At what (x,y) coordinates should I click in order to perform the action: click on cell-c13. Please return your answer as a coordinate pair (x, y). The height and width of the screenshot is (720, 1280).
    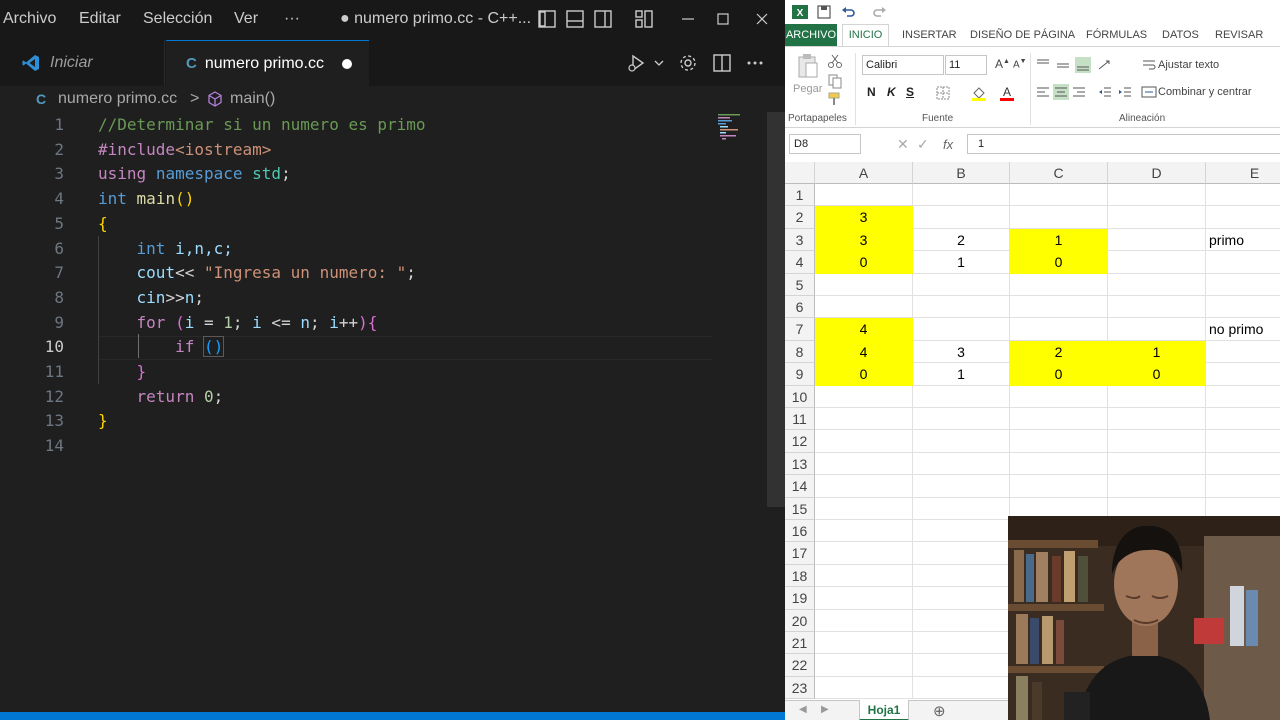
    Looking at the image, I should click on (1059, 464).